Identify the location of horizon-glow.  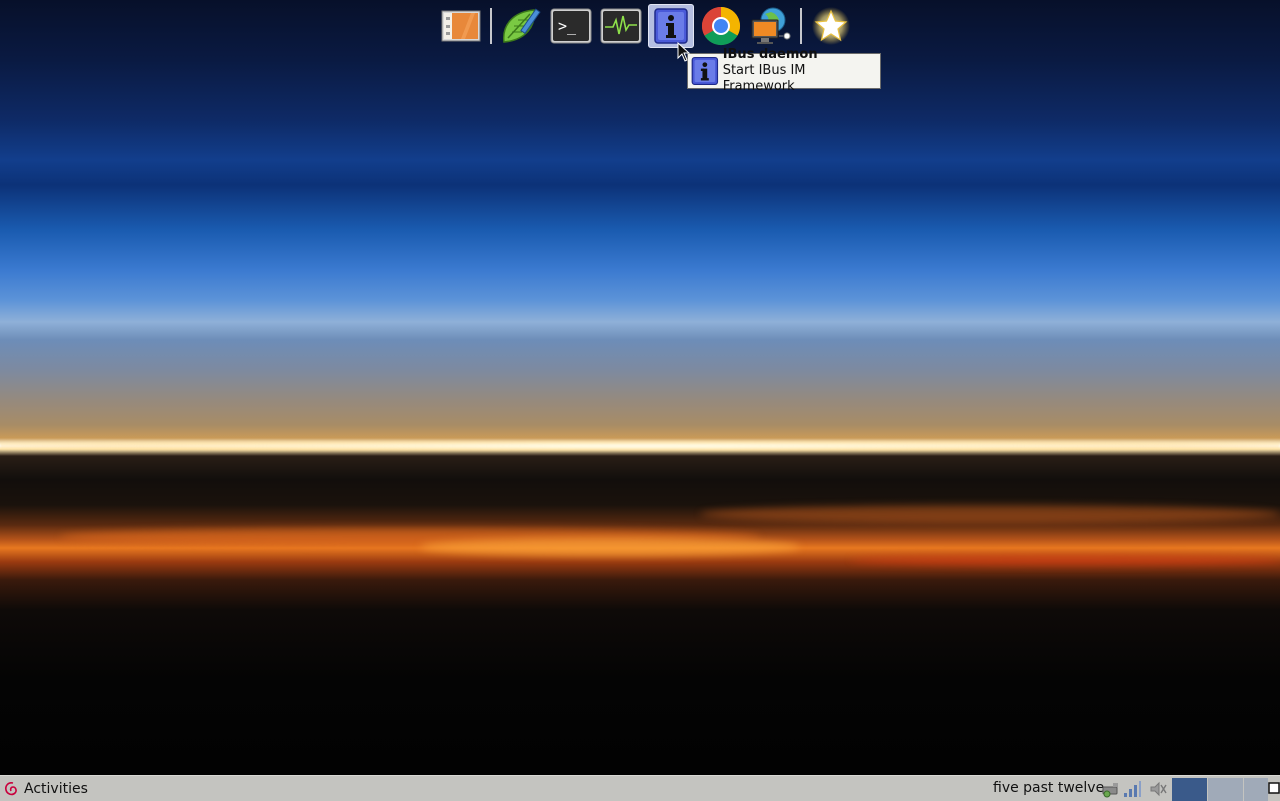
(640, 446).